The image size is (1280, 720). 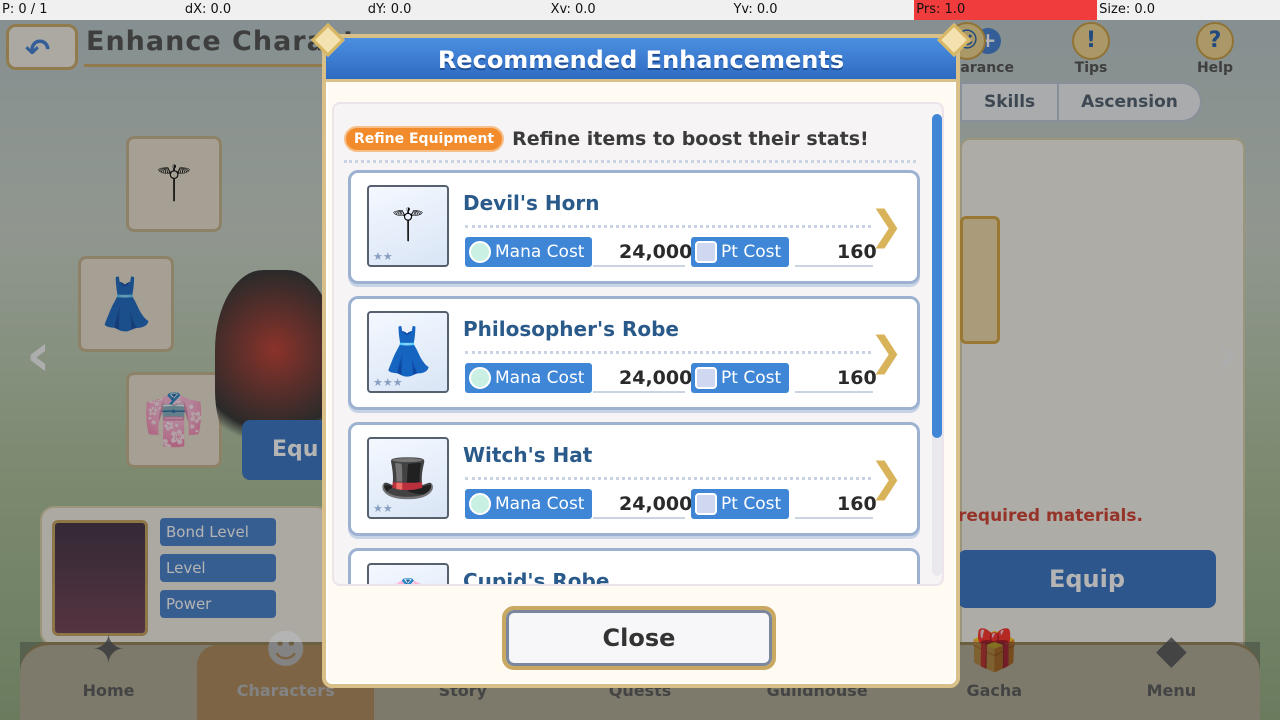 What do you see at coordinates (408, 352) in the screenshot?
I see `item-thumbnail: 👗 ★★★` at bounding box center [408, 352].